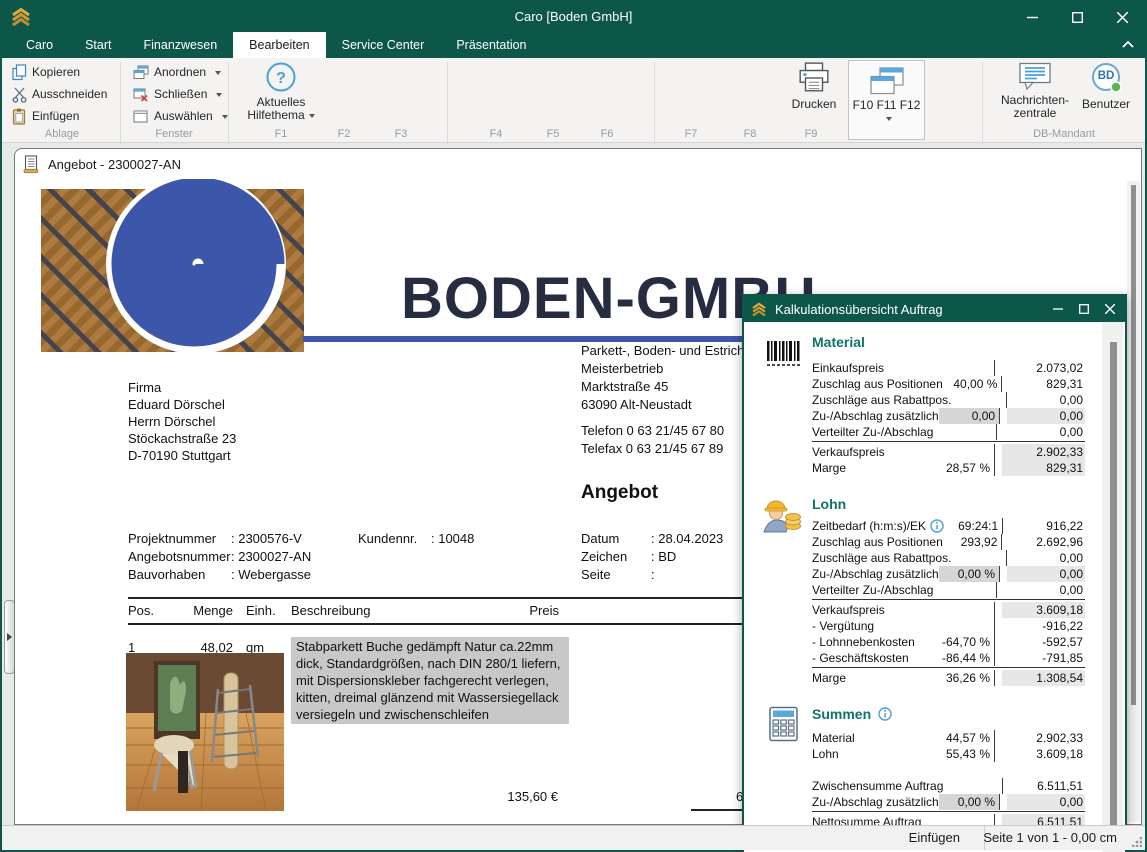 The height and width of the screenshot is (852, 1147). What do you see at coordinates (829, 468) in the screenshot?
I see `calc-label: Marge` at bounding box center [829, 468].